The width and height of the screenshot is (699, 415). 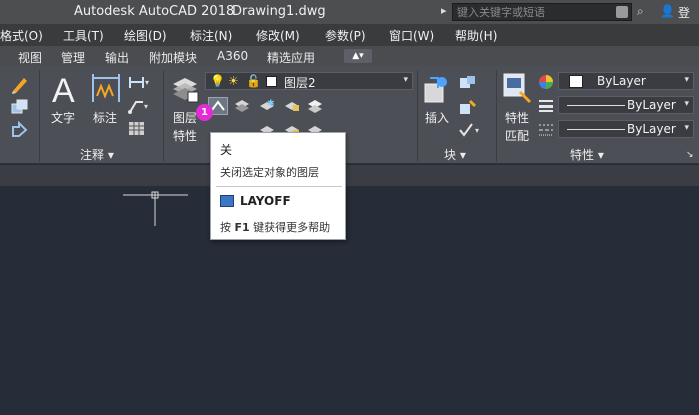 I want to click on search-input, so click(x=528, y=12).